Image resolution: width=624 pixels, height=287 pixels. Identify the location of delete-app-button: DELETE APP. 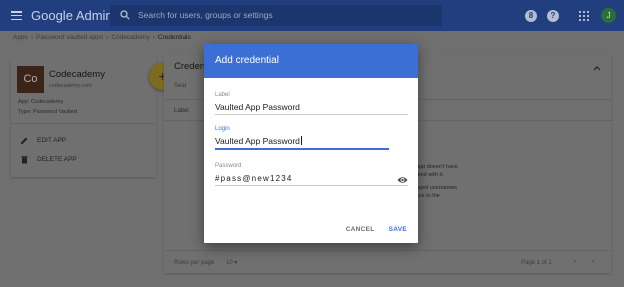
(48, 159).